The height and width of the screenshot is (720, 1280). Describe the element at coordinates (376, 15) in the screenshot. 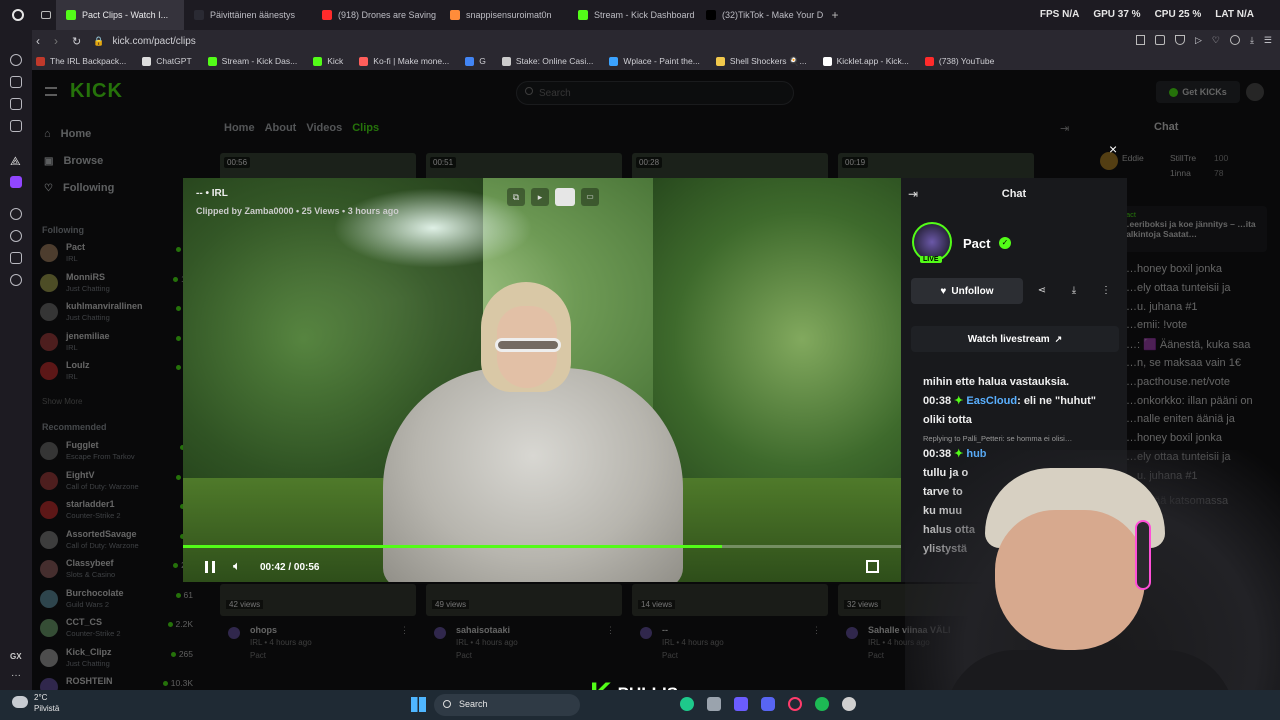

I see `browser-tab: (918) Drones are Saving` at that location.